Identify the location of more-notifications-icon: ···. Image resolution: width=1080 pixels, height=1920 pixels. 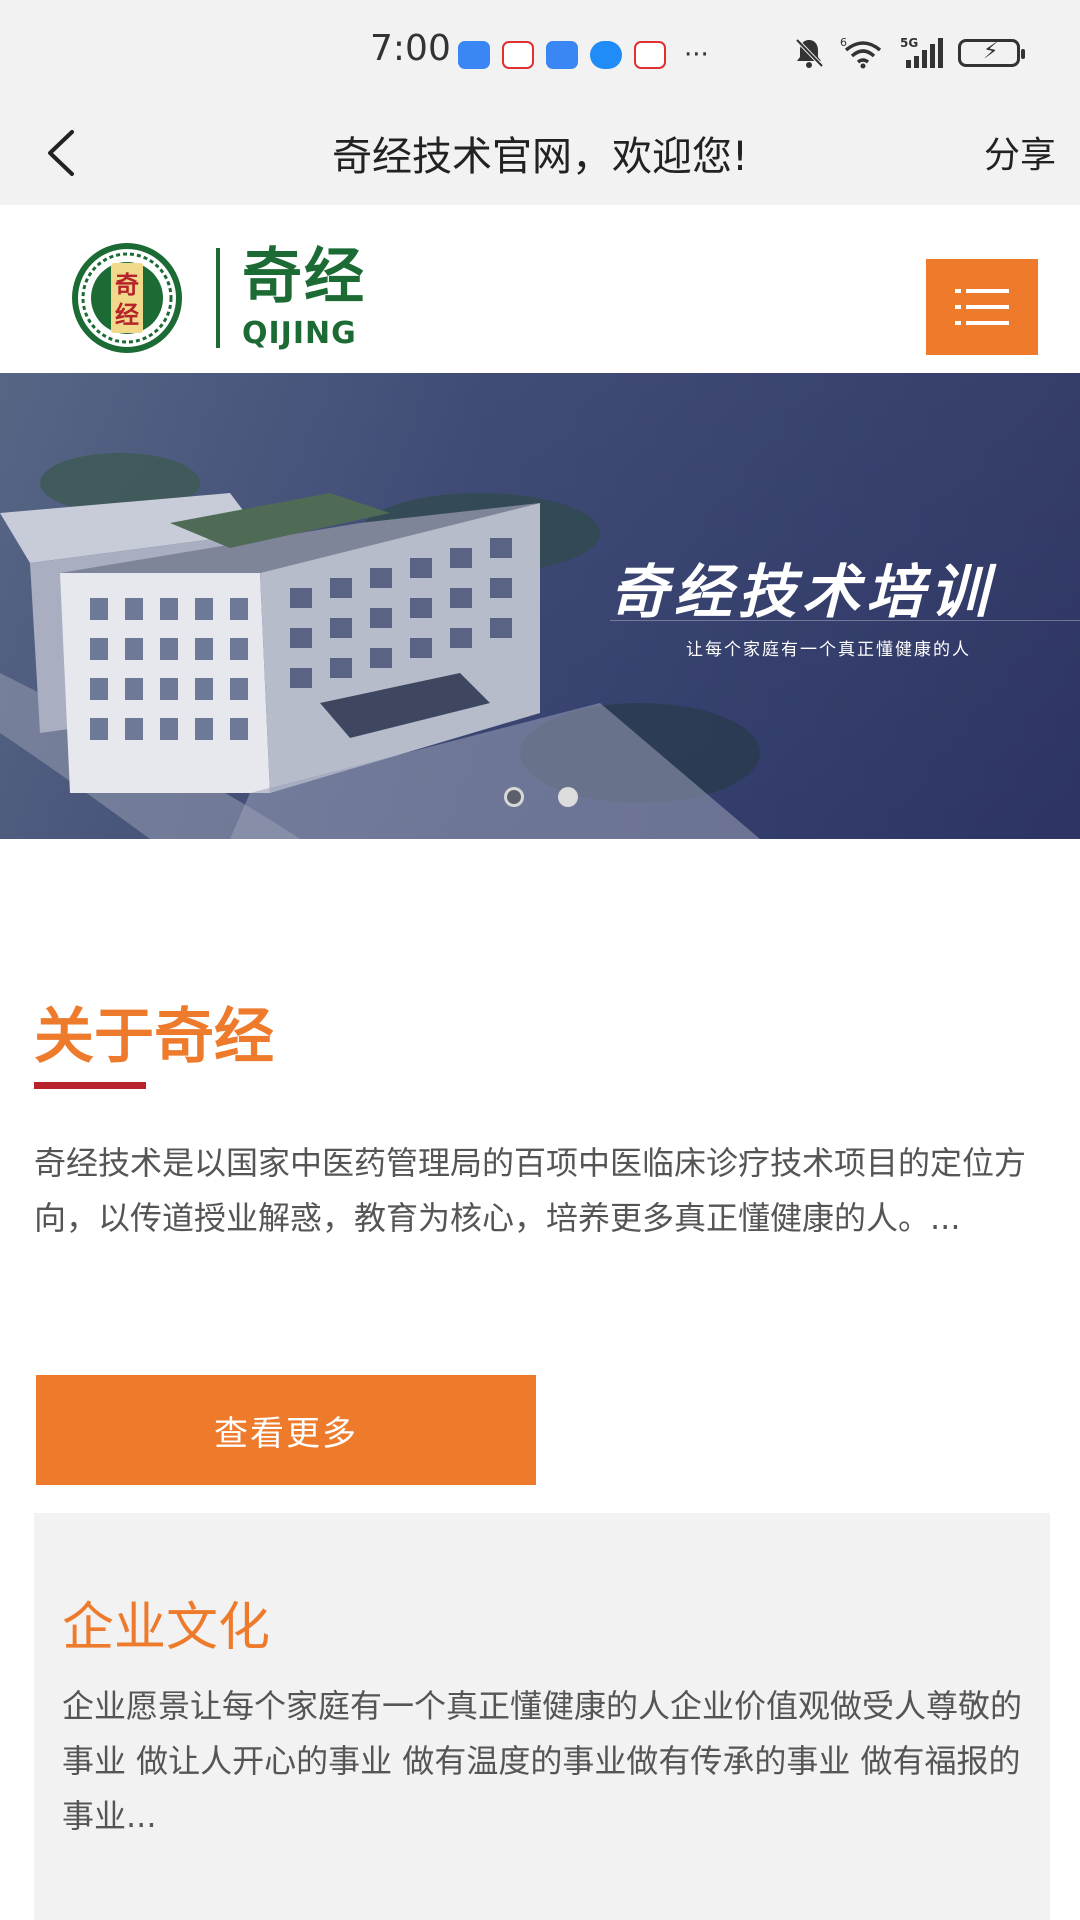
(696, 55).